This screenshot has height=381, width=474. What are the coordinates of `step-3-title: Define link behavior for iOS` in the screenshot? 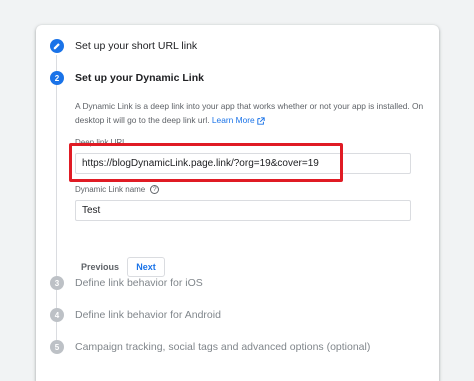 It's located at (139, 283).